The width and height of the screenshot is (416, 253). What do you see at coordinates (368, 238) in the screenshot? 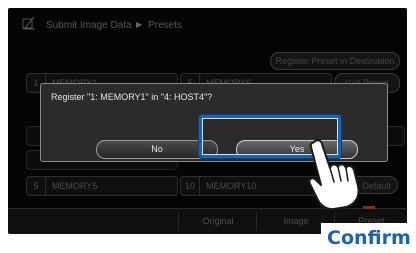
I see `confirm-caption: Confirm` at bounding box center [368, 238].